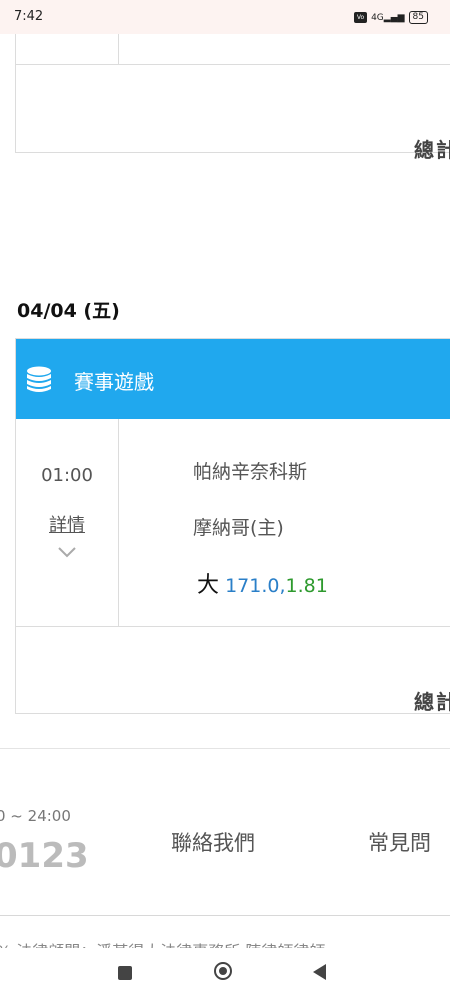 The width and height of the screenshot is (450, 1000). I want to click on volte-icon: Vo, so click(361, 17).